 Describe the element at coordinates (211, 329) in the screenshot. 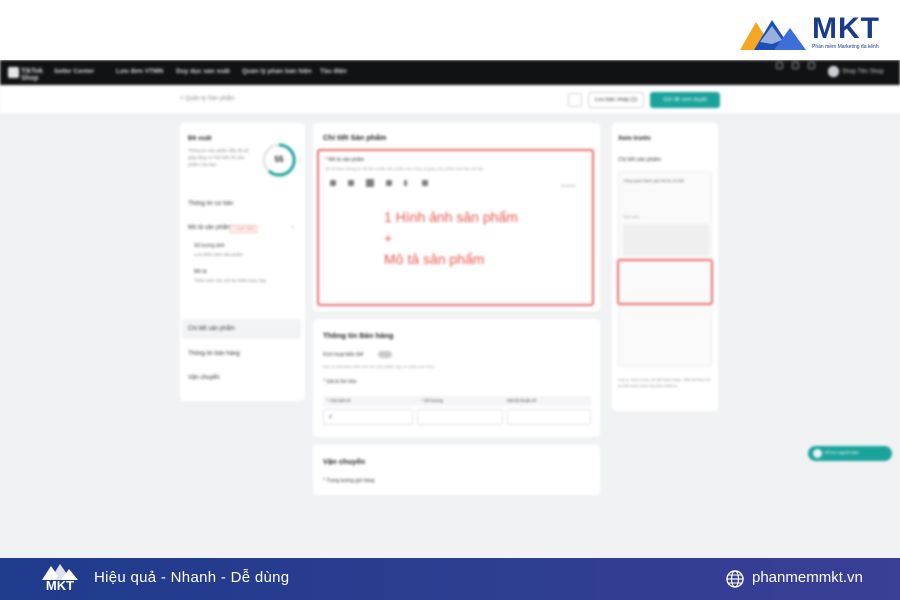

I see `sidebar-item-detail-product: Chi tiết sản phẩm` at that location.